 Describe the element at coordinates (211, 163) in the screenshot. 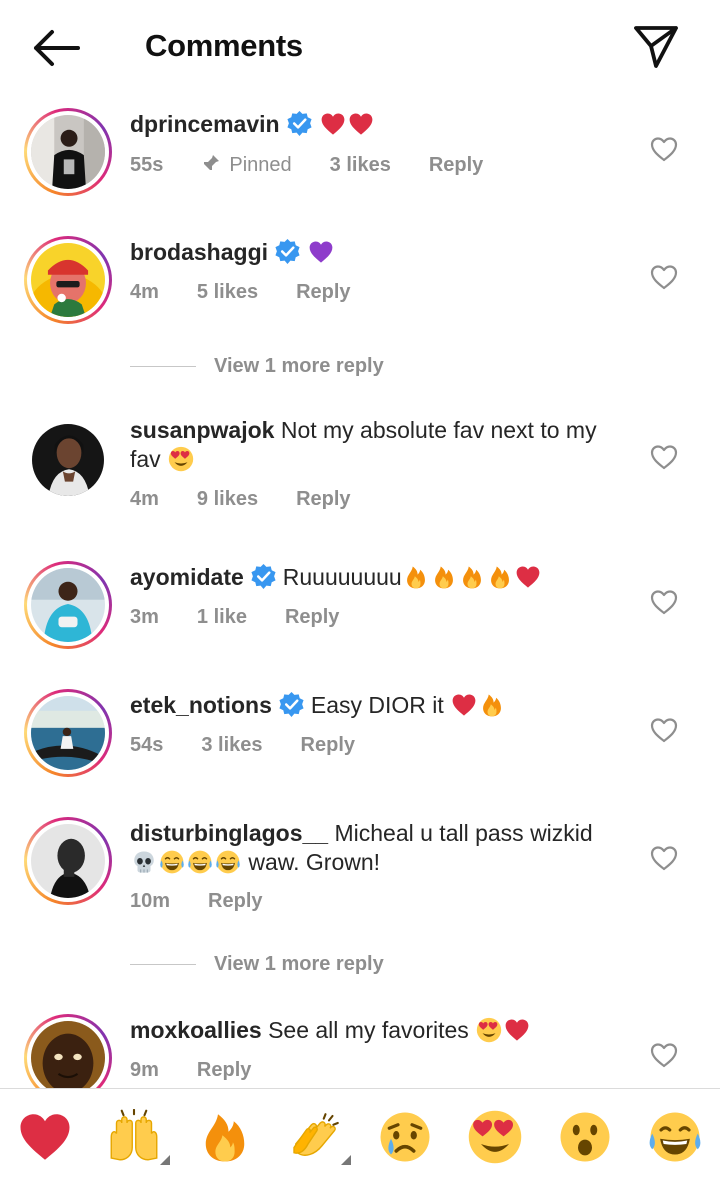

I see `pin-icon` at that location.